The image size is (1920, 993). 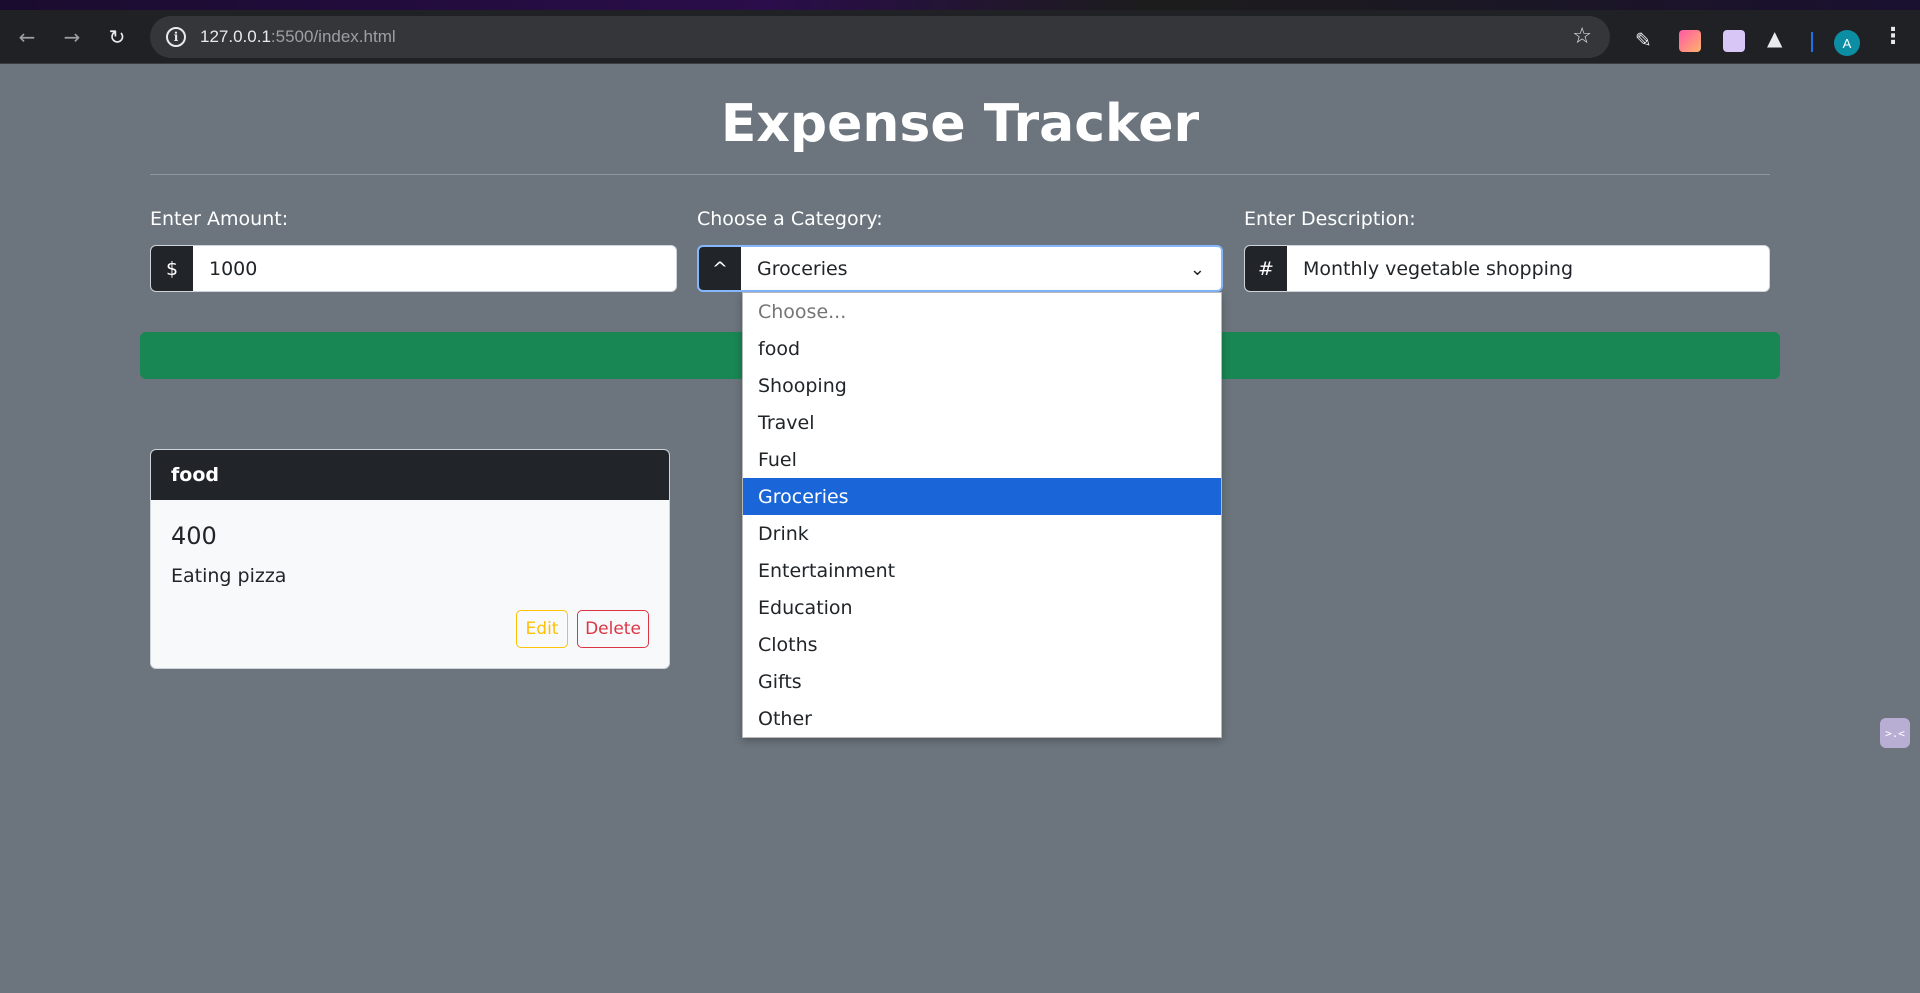 I want to click on menu-kebab-icon: ⋮, so click(x=1893, y=36).